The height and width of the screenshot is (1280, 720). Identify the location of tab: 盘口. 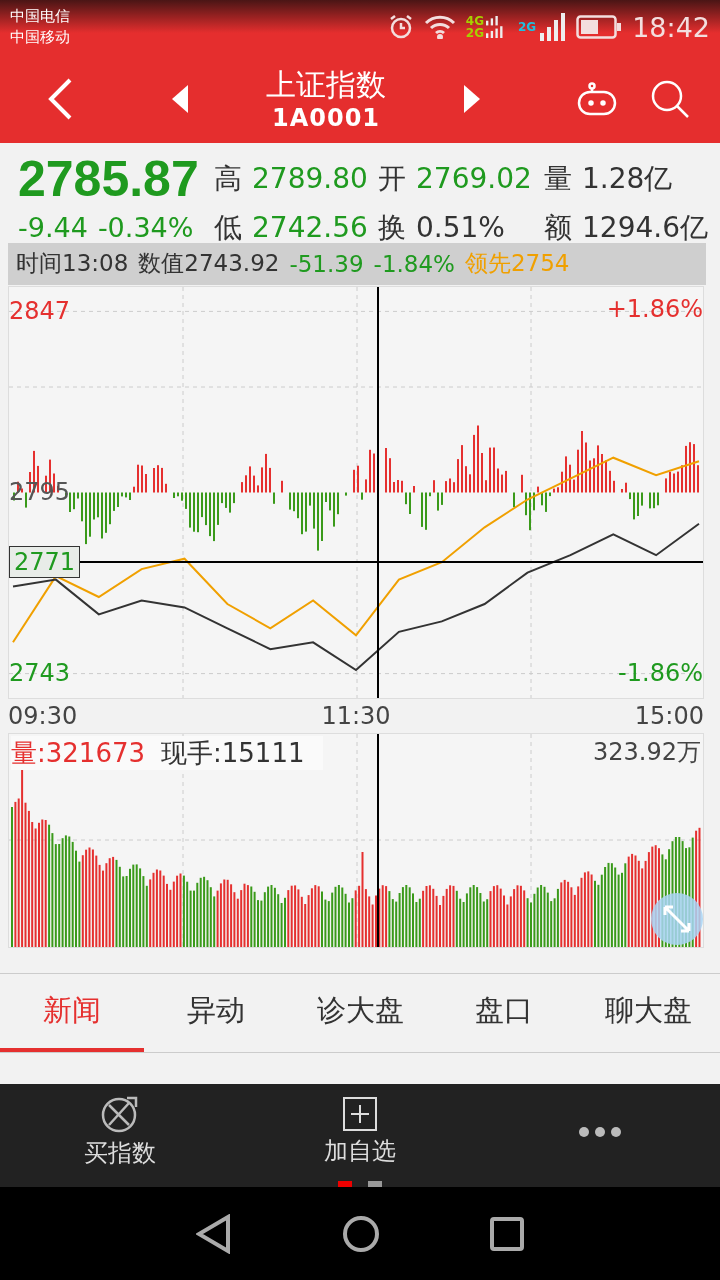
(504, 1013).